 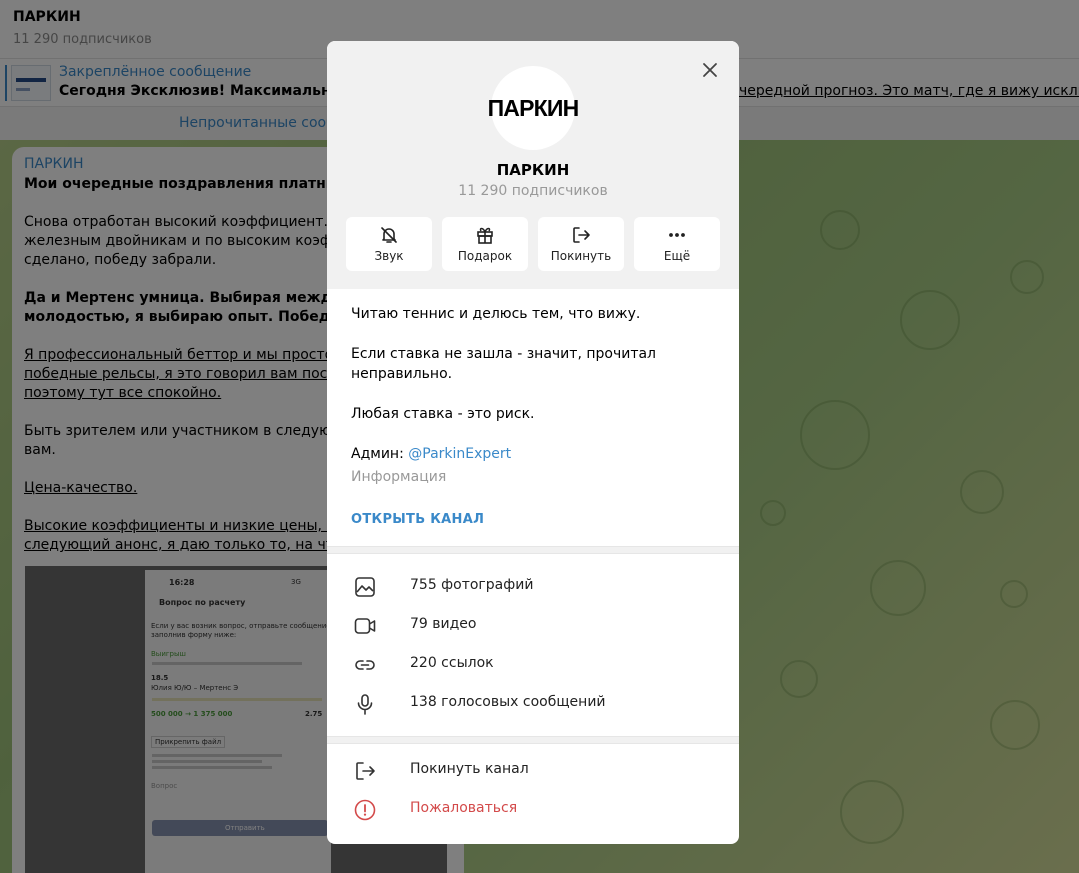 What do you see at coordinates (533, 625) in the screenshot?
I see `media-video-row: 79 видео` at bounding box center [533, 625].